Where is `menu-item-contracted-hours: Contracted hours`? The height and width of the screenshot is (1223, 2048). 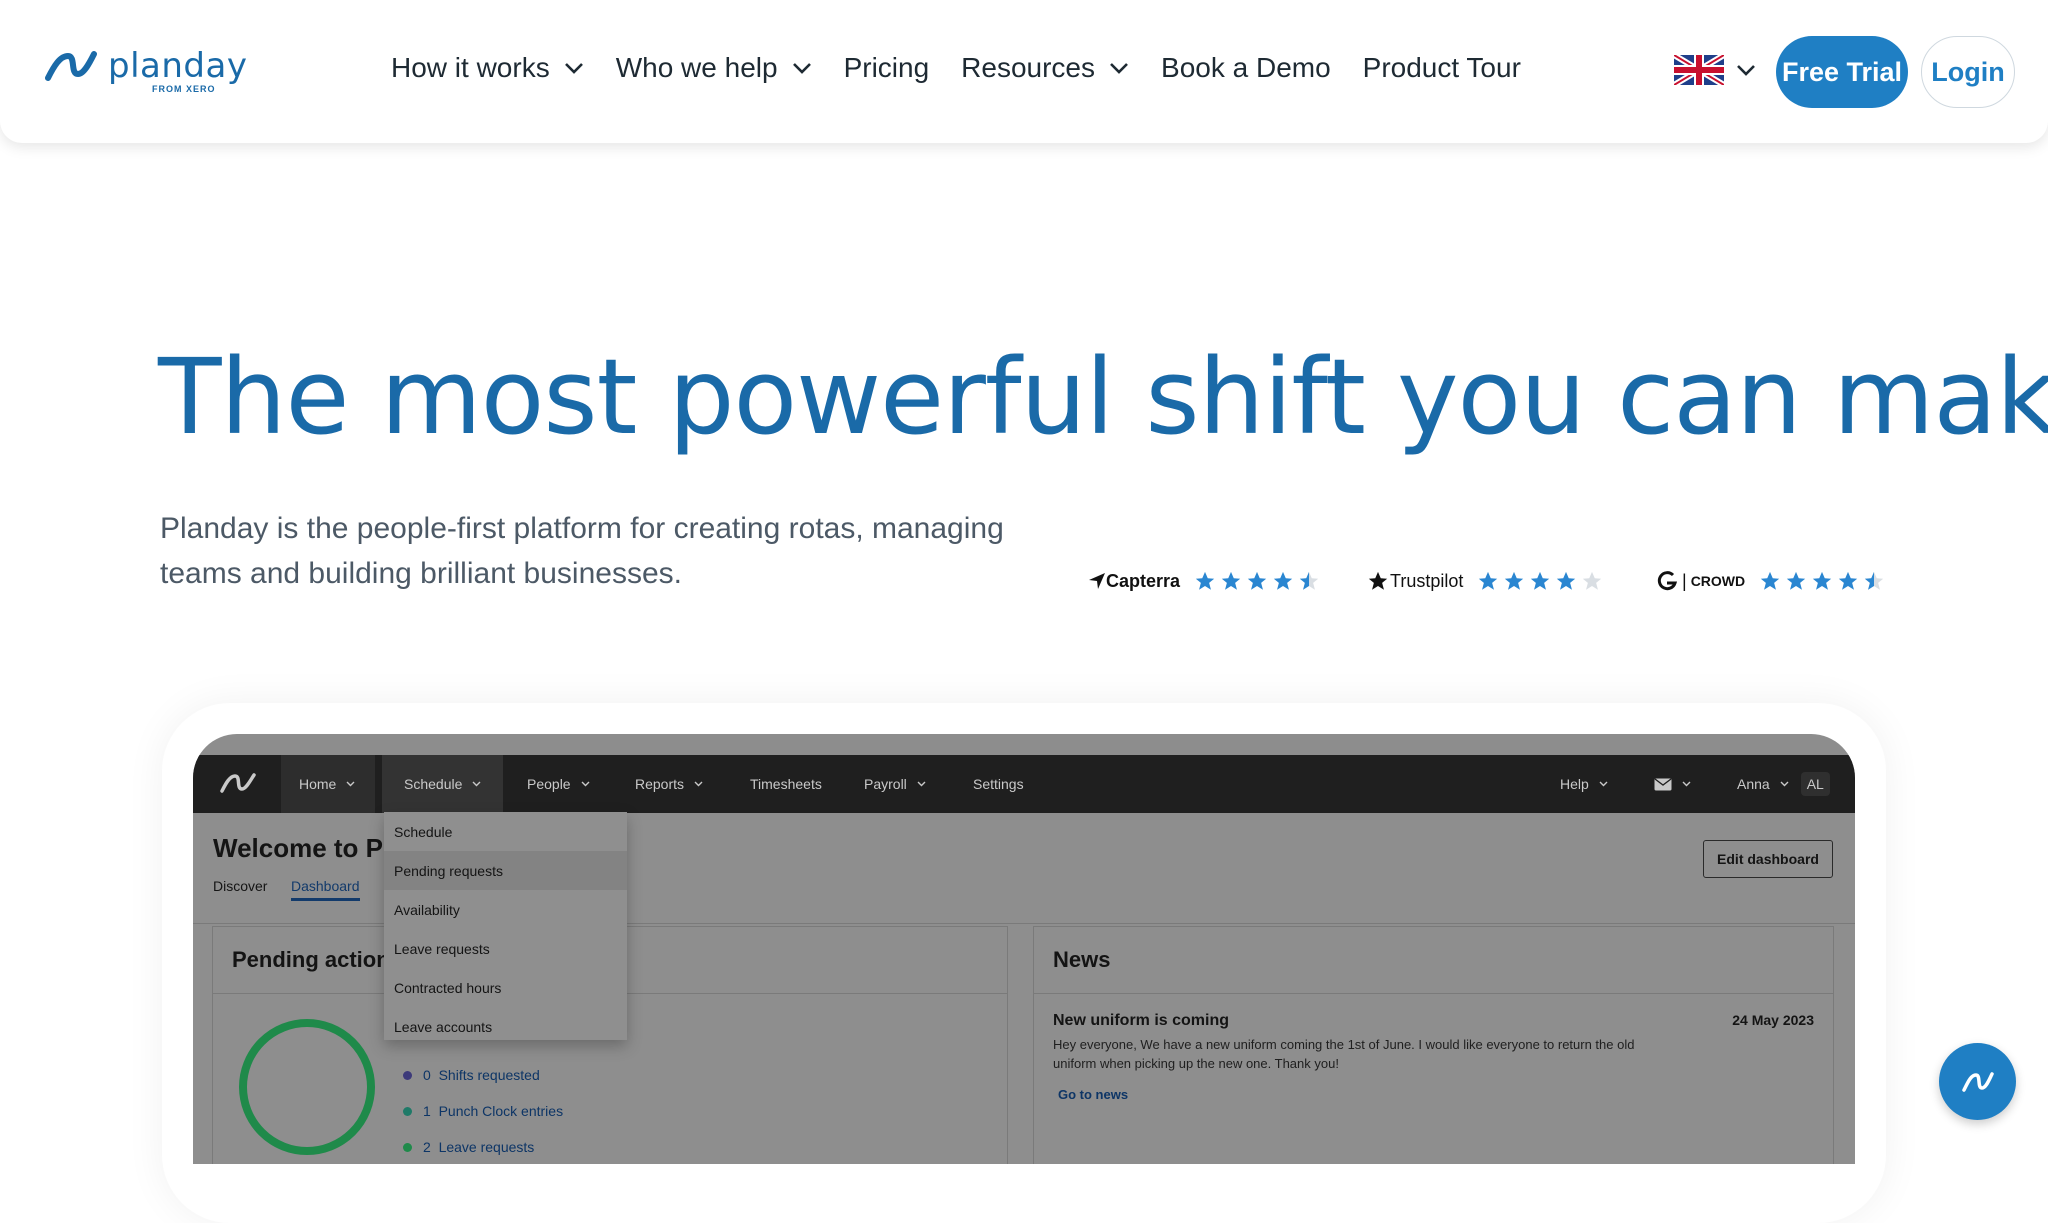 menu-item-contracted-hours: Contracted hours is located at coordinates (505, 987).